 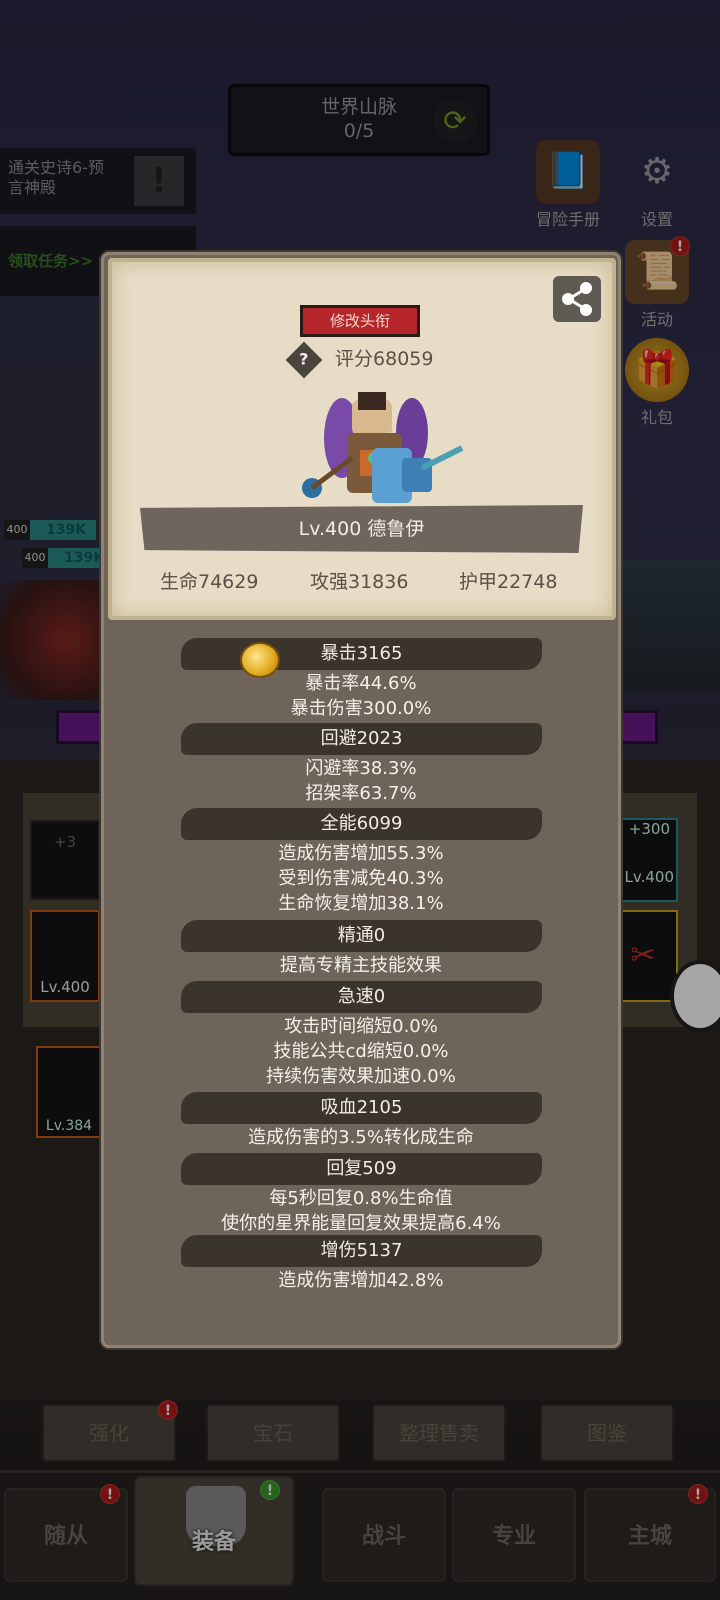 What do you see at coordinates (361, 903) in the screenshot?
I see `stat-line: 生命恢复增加38.1%` at bounding box center [361, 903].